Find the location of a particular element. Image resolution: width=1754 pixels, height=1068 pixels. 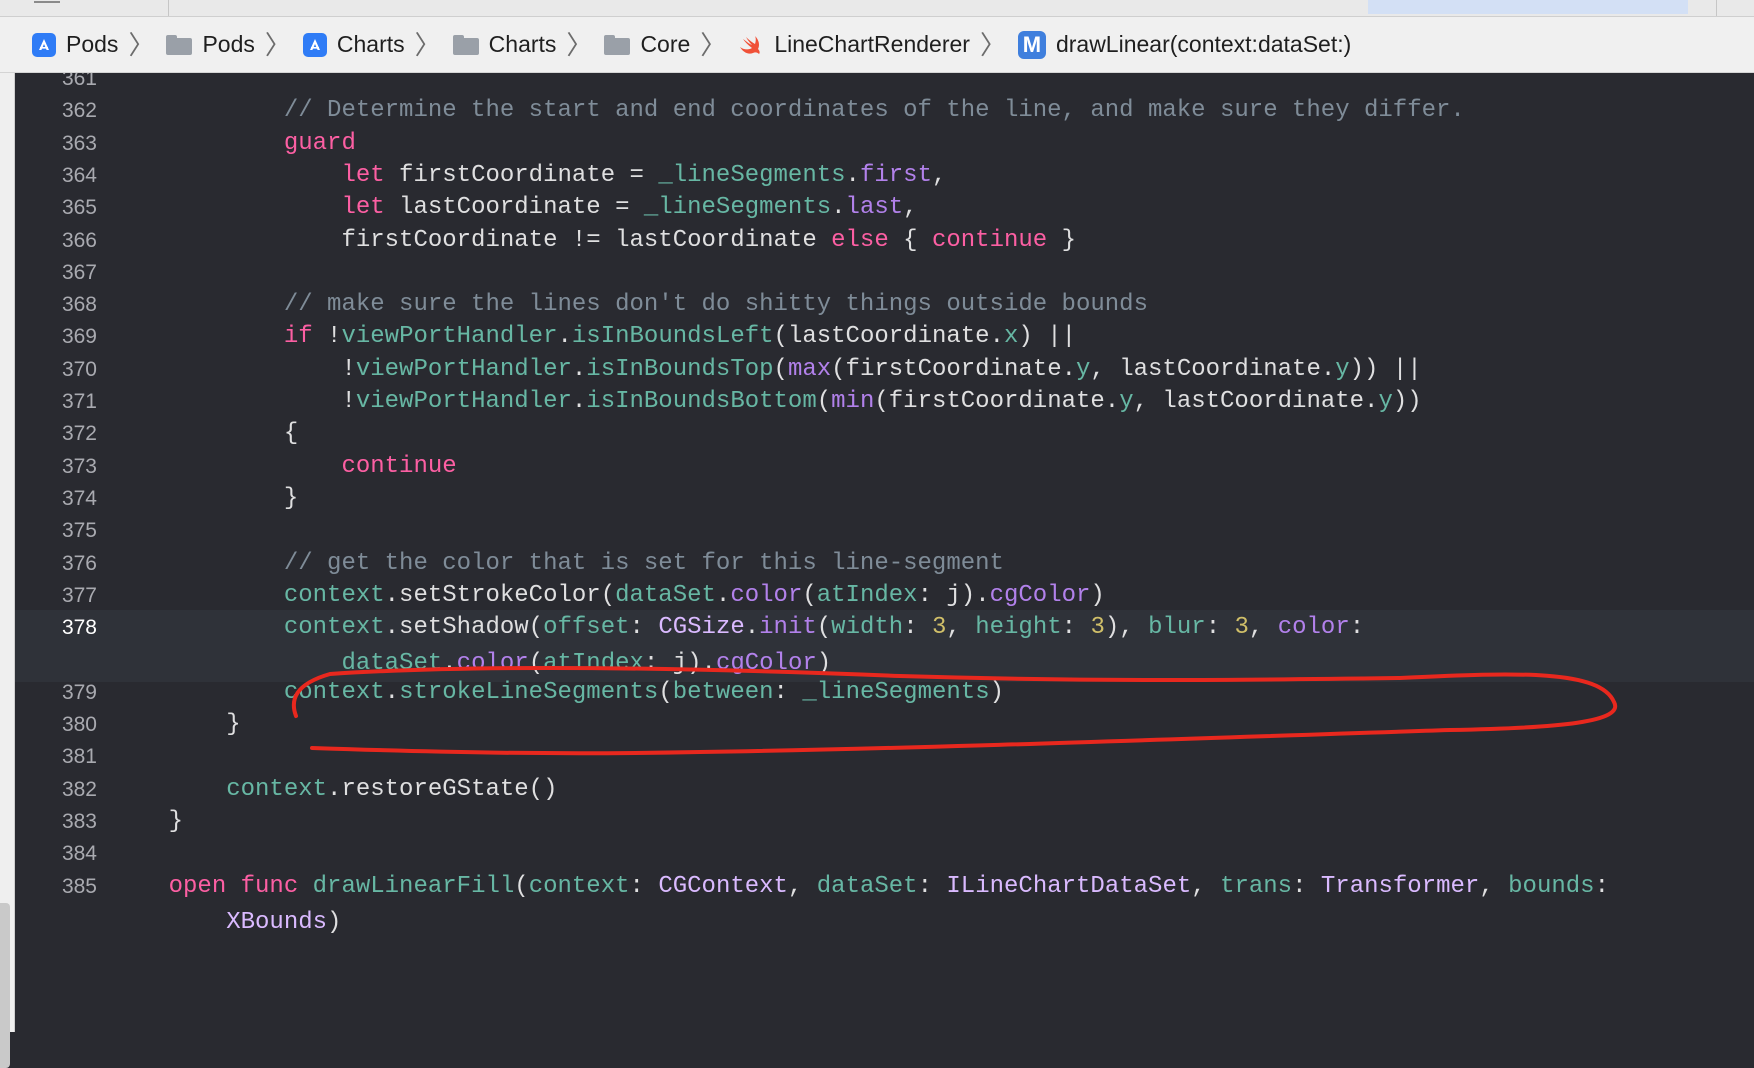

breadcrumb-item-pods-folder: Pods is located at coordinates (210, 44).